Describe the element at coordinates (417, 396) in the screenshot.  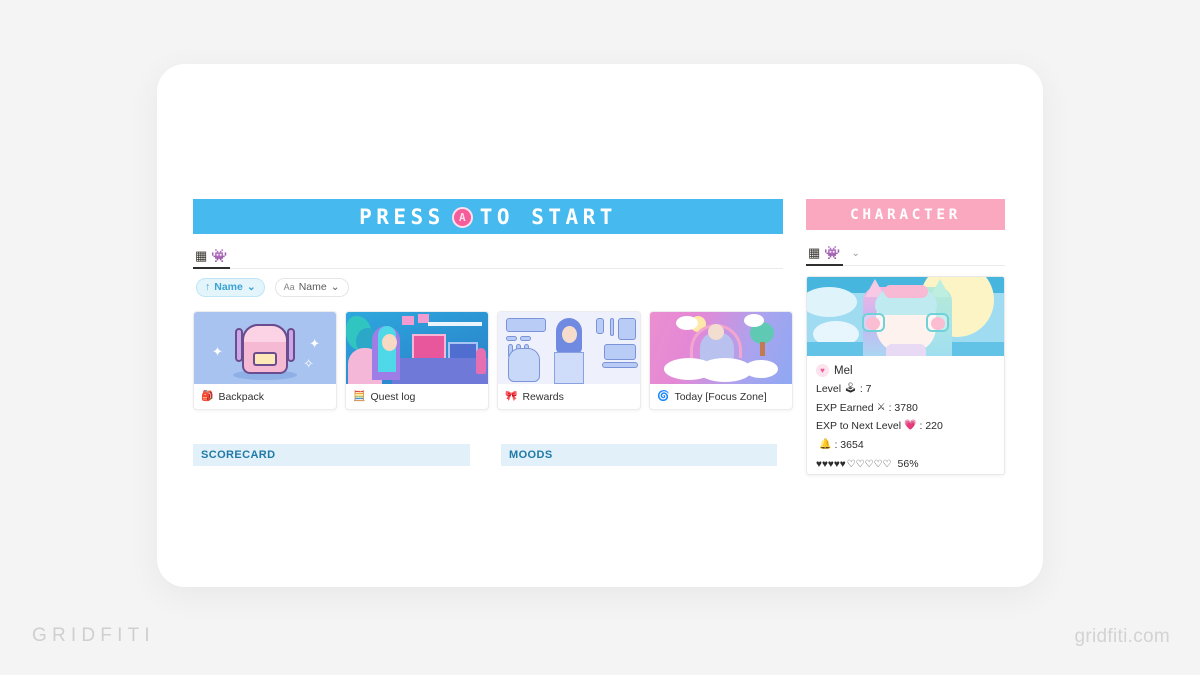
I see `gallery-card-label: 🧮 Quest log` at that location.